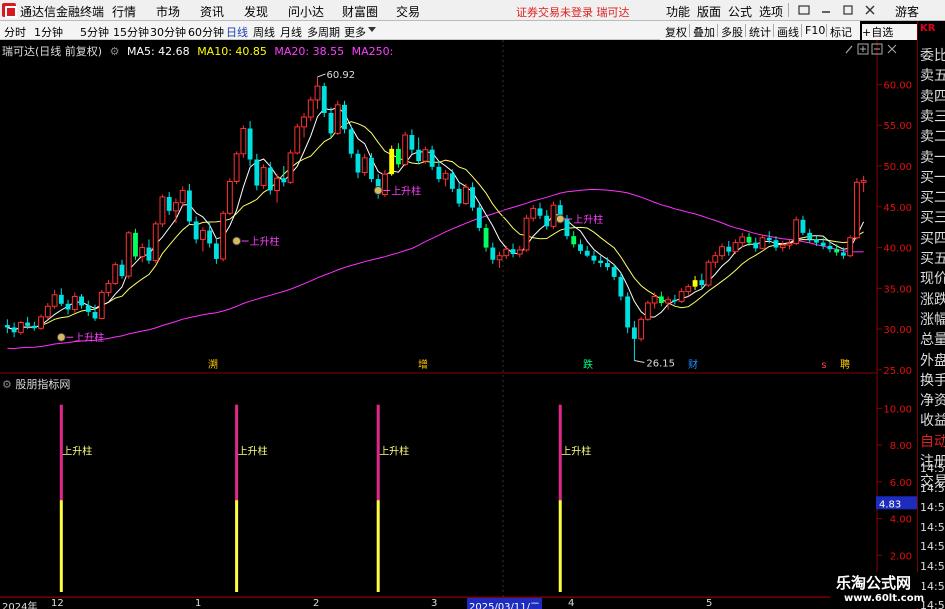  Describe the element at coordinates (823, 365) in the screenshot. I see `event-marker: s` at that location.